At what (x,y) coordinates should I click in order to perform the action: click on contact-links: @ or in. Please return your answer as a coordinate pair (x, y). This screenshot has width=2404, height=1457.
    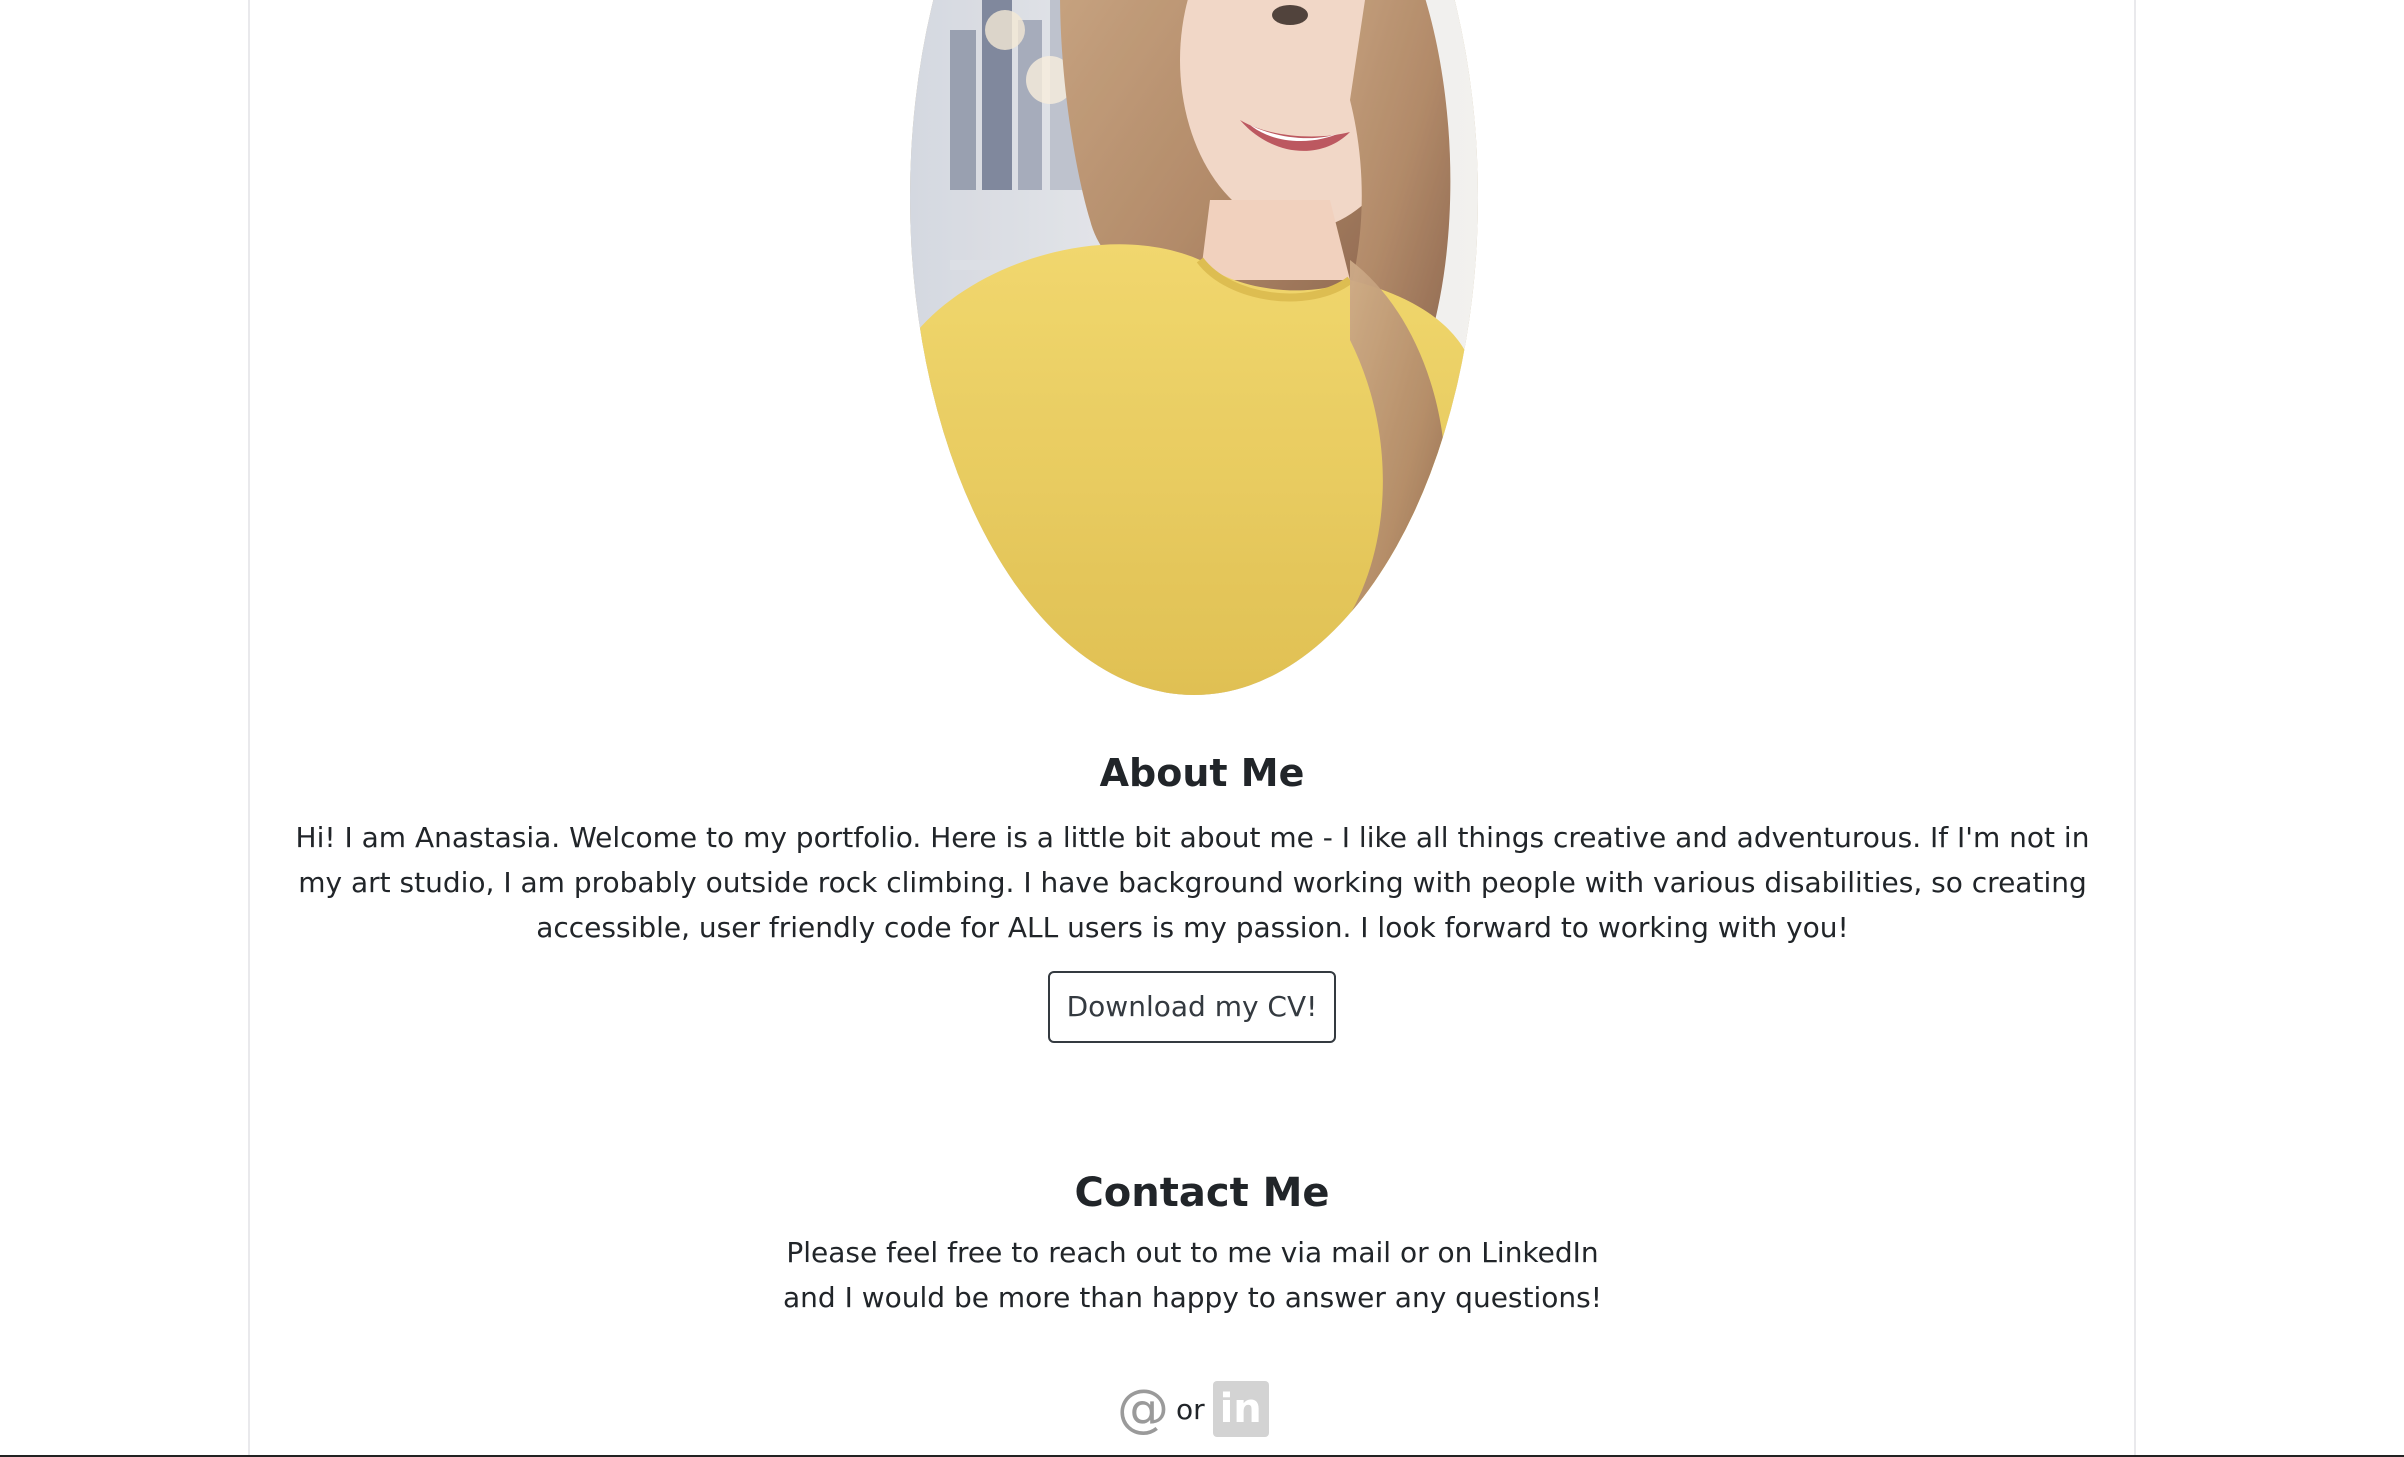
    Looking at the image, I should click on (1193, 1409).